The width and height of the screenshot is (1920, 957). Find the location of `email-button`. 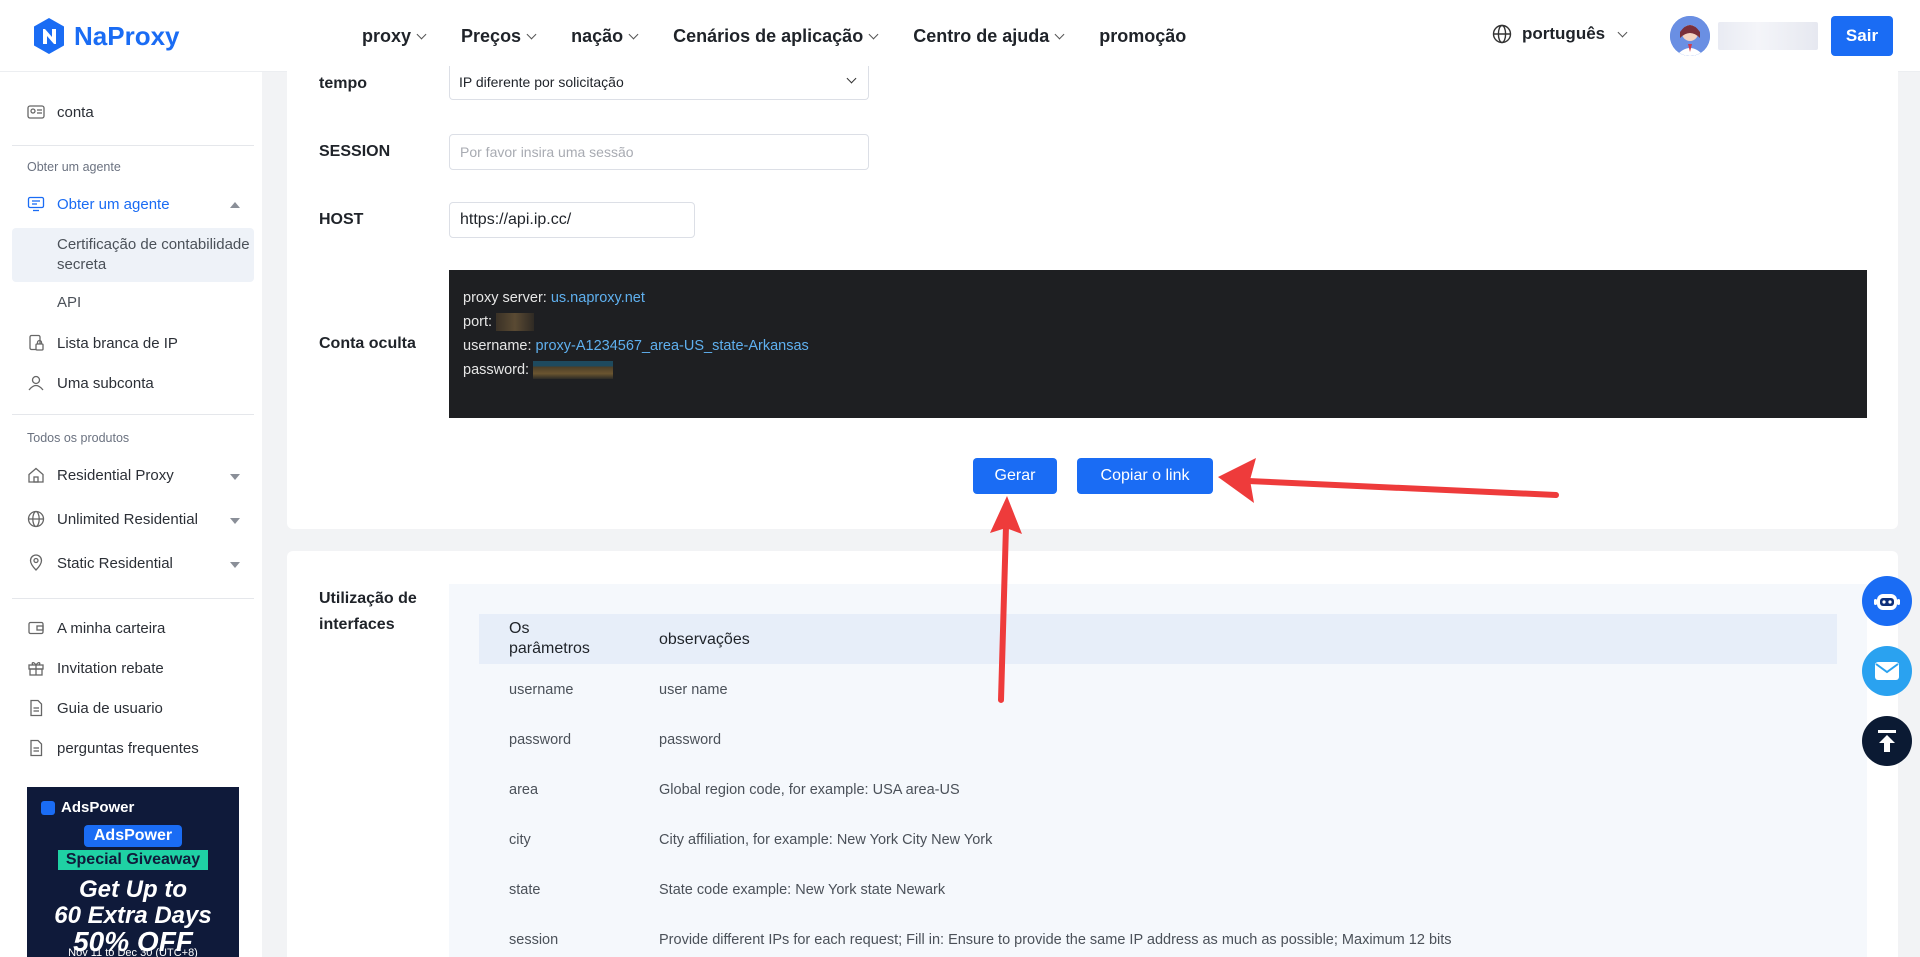

email-button is located at coordinates (1887, 671).